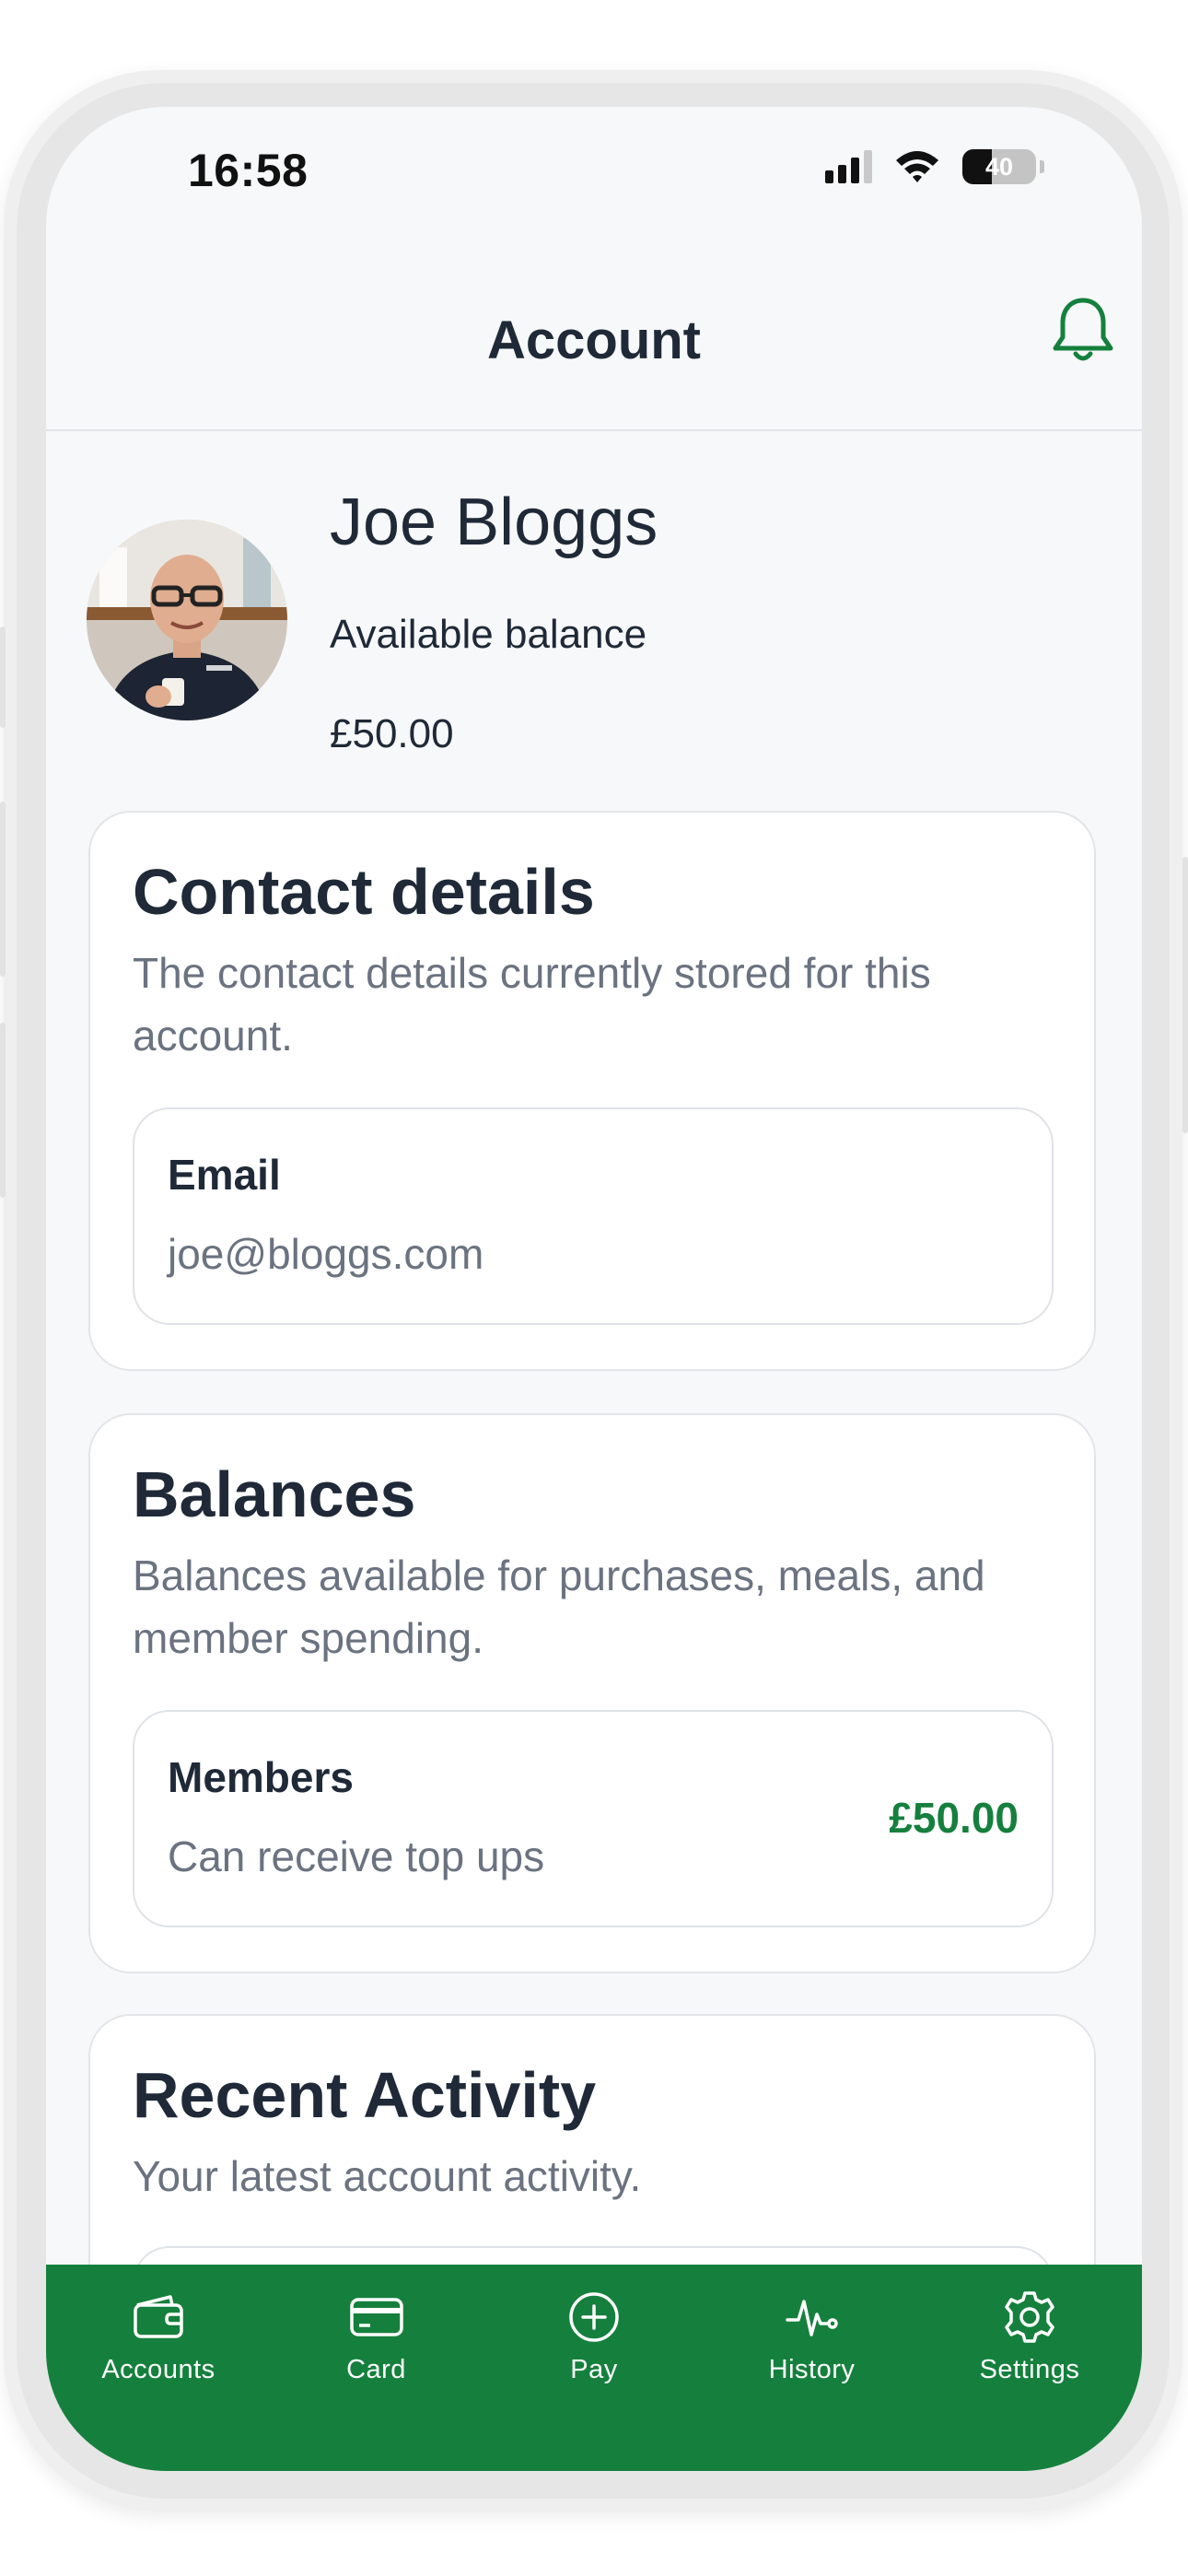 This screenshot has height=2576, width=1188. What do you see at coordinates (356, 1856) in the screenshot?
I see `balance-item-subtitle: Can receive top ups` at bounding box center [356, 1856].